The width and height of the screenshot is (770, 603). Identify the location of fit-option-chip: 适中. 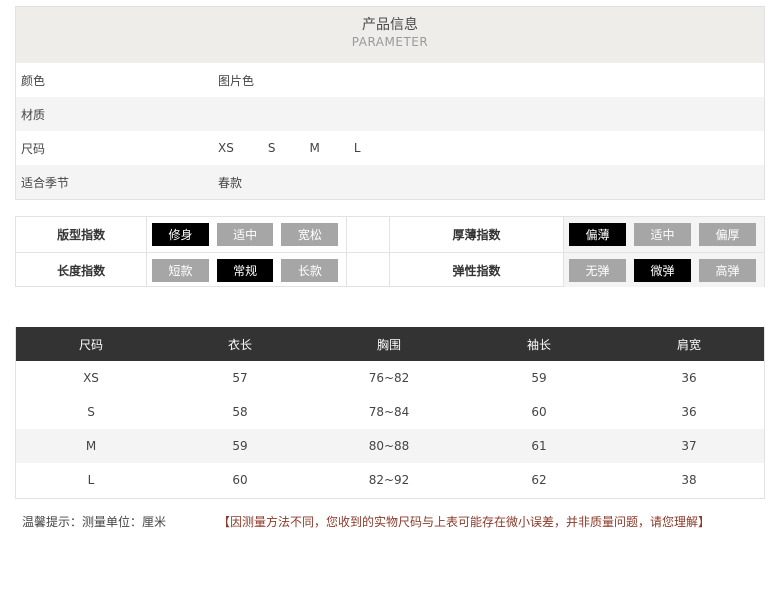
(245, 234).